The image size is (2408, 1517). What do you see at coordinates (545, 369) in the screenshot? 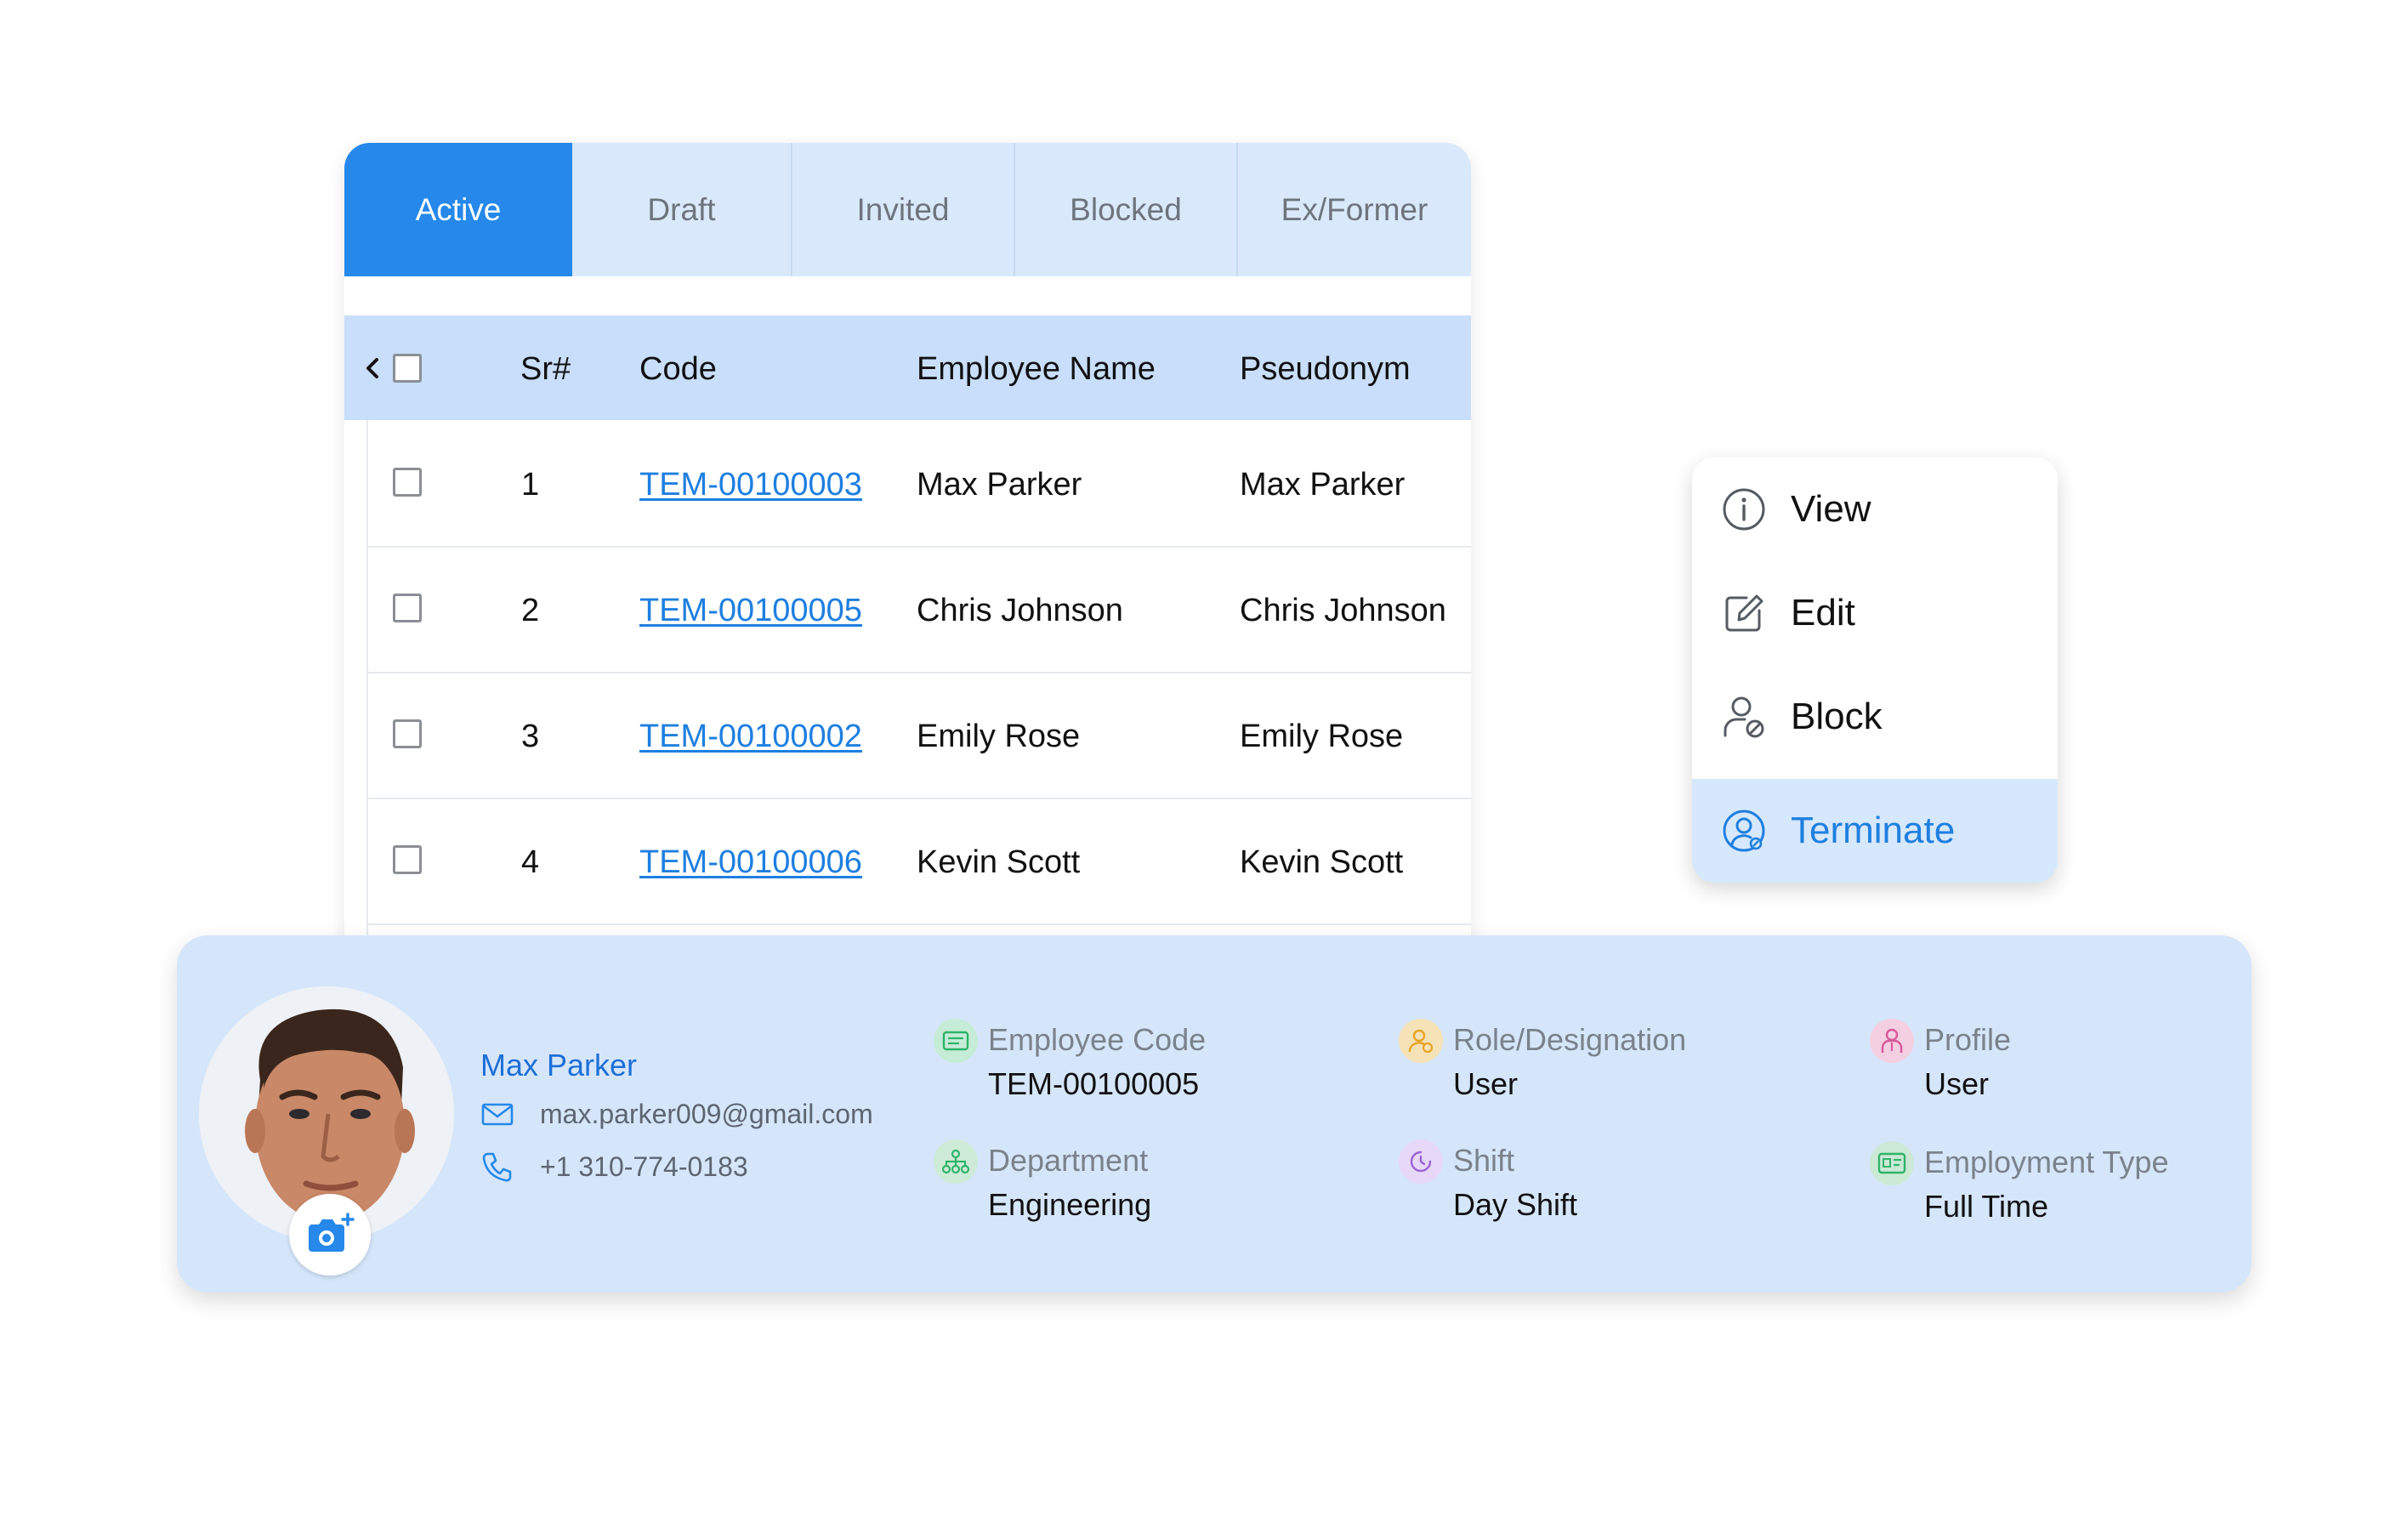
I see `column-header-sr: Sr#` at bounding box center [545, 369].